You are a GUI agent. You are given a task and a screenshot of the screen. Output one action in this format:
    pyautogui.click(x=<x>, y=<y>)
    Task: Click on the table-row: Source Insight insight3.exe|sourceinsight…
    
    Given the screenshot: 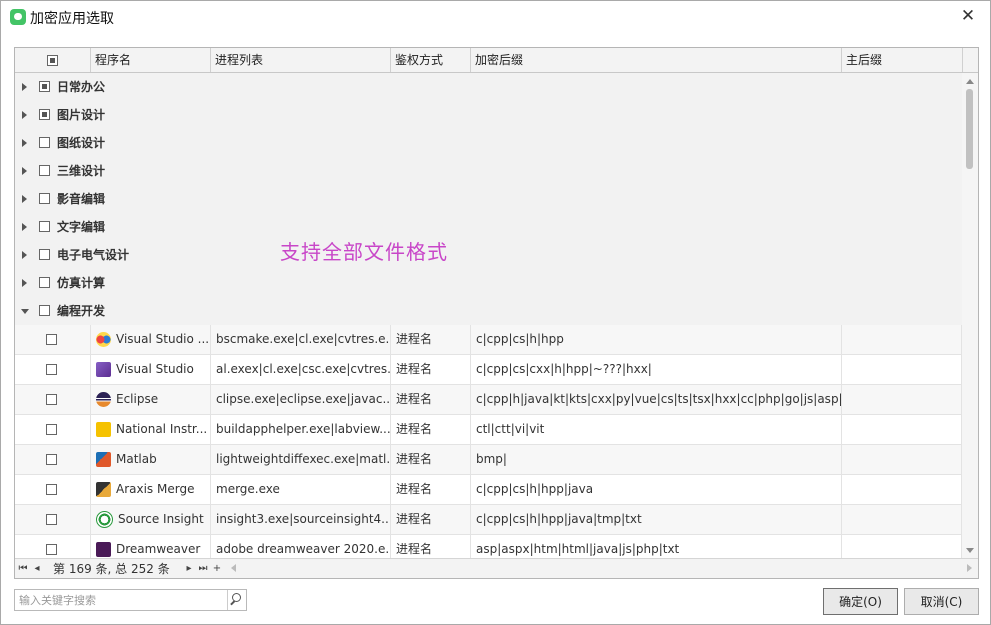 What is the action you would take?
    pyautogui.click(x=488, y=520)
    